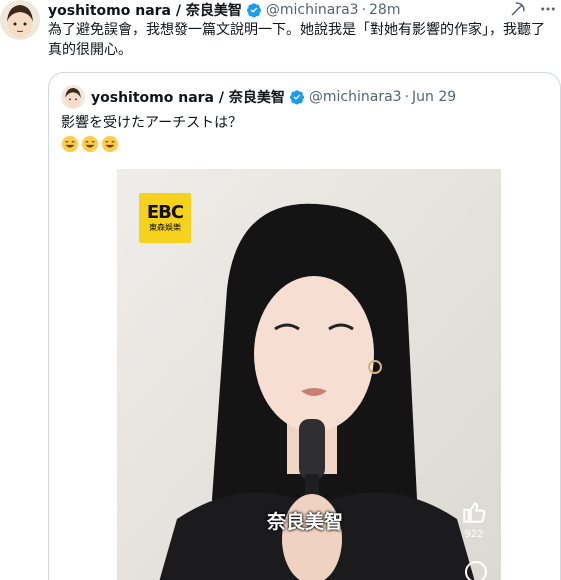  I want to click on quoted-text: 影響を受けたアーチストは？, so click(152, 123).